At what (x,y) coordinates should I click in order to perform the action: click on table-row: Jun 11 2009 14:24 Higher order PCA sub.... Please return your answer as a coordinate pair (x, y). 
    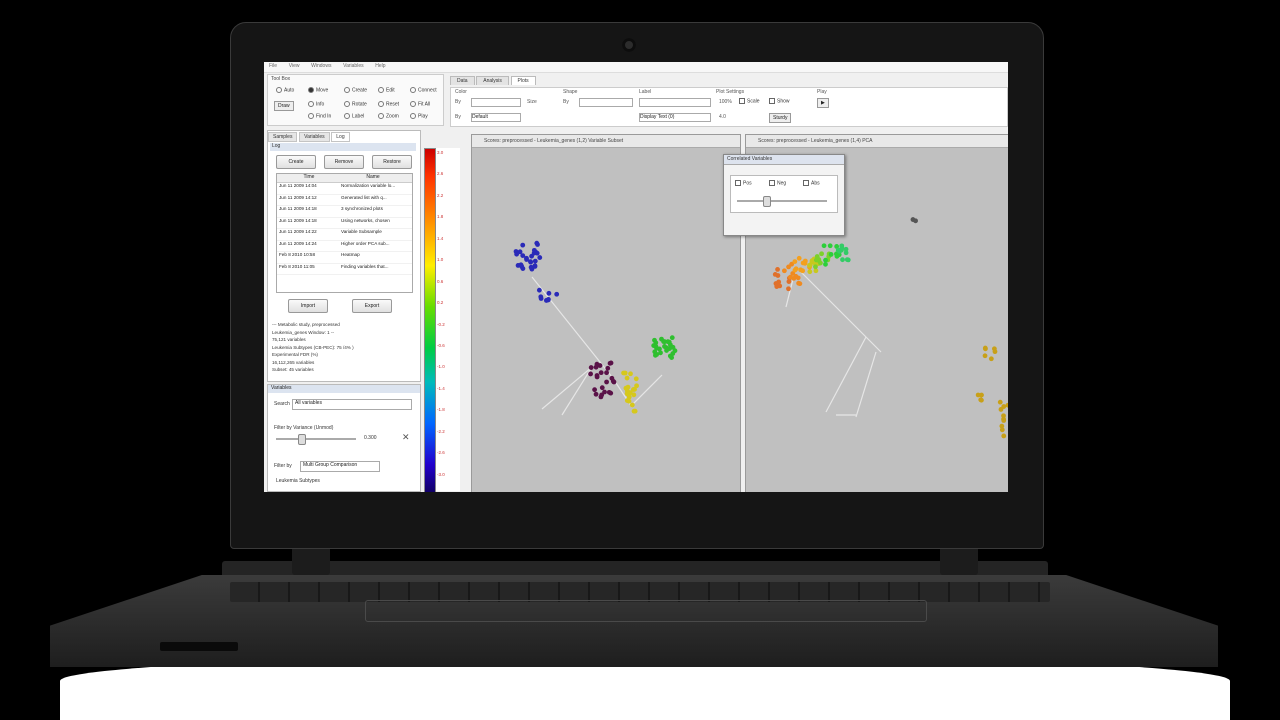
    Looking at the image, I should click on (344, 246).